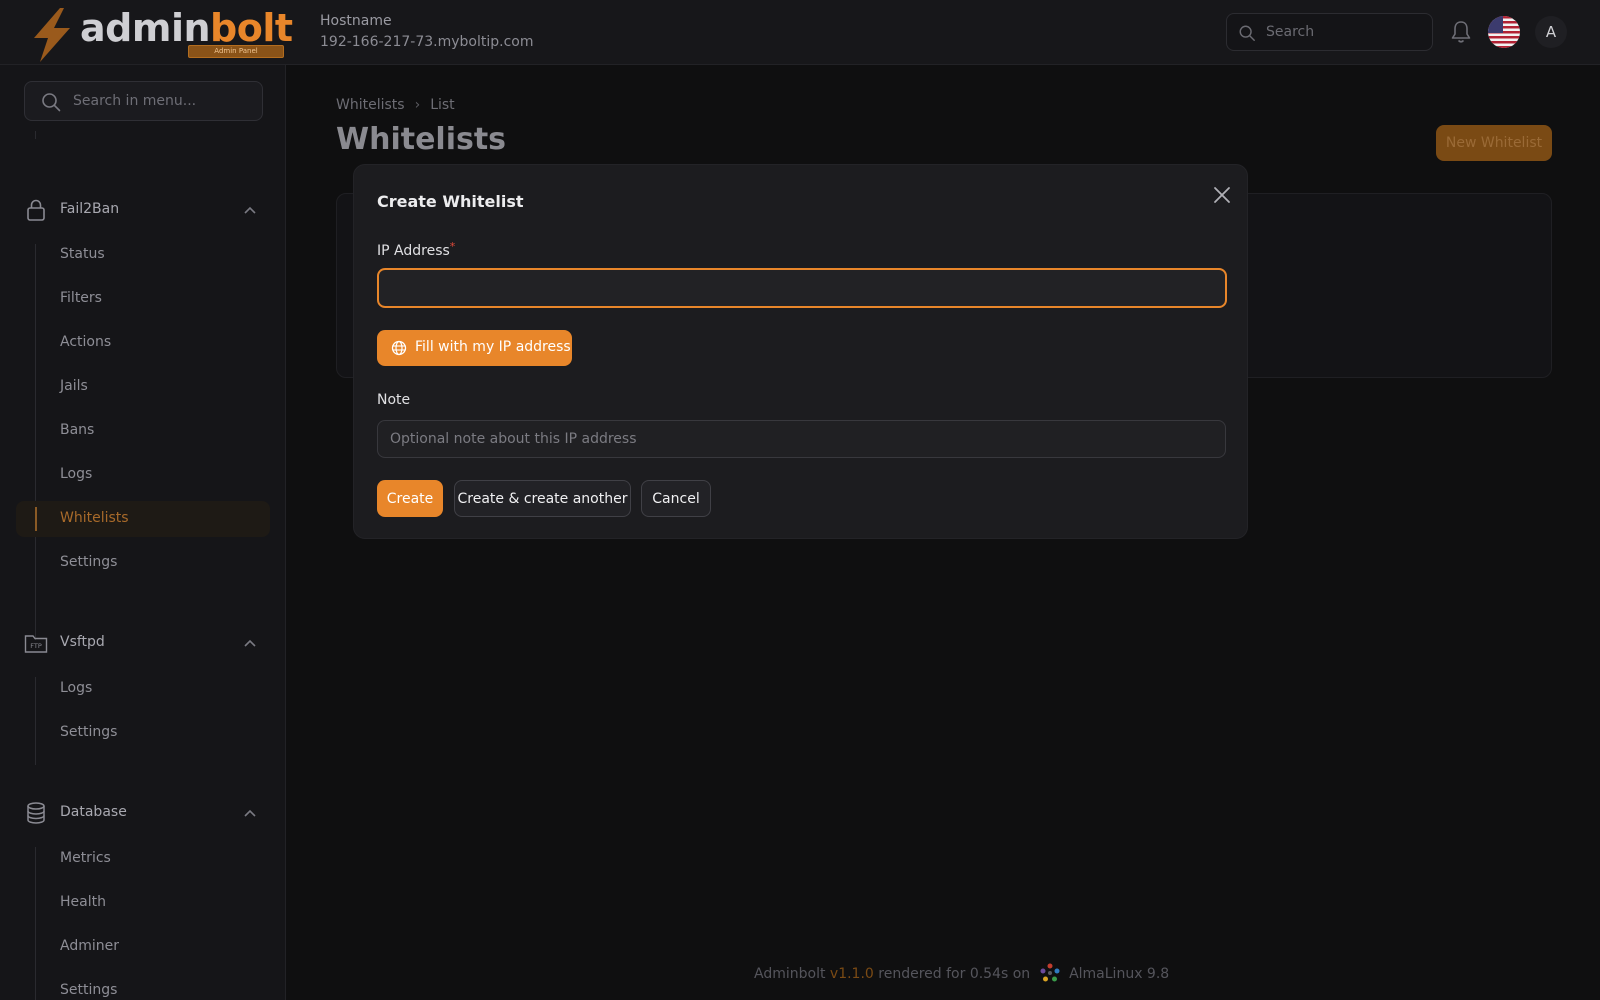 This screenshot has width=1600, height=1000. I want to click on svg-text: FTP, so click(36, 646).